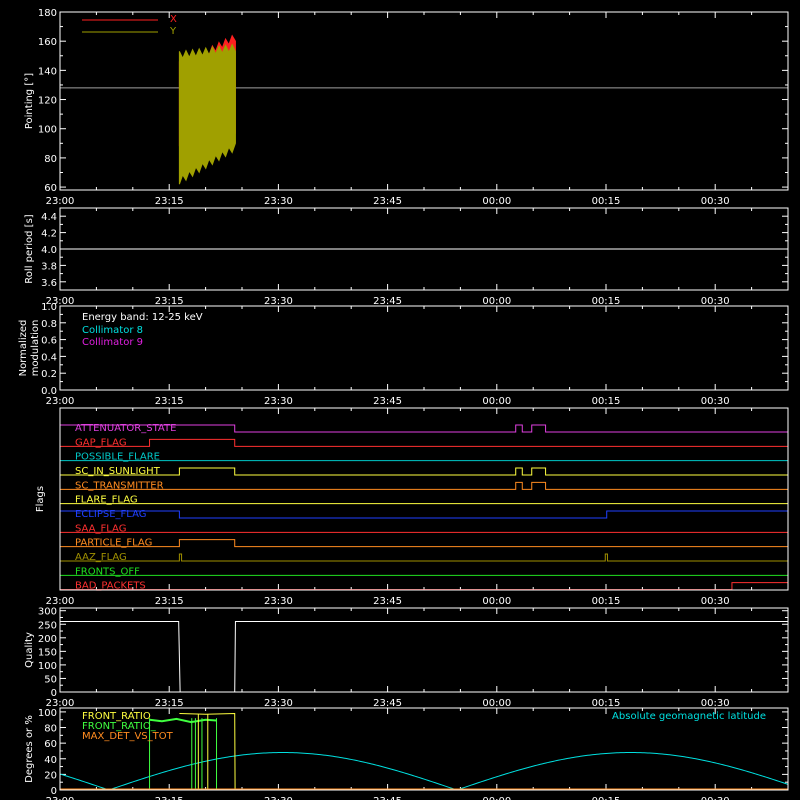  Describe the element at coordinates (29, 650) in the screenshot. I see `y-axis-label: Quality` at that location.